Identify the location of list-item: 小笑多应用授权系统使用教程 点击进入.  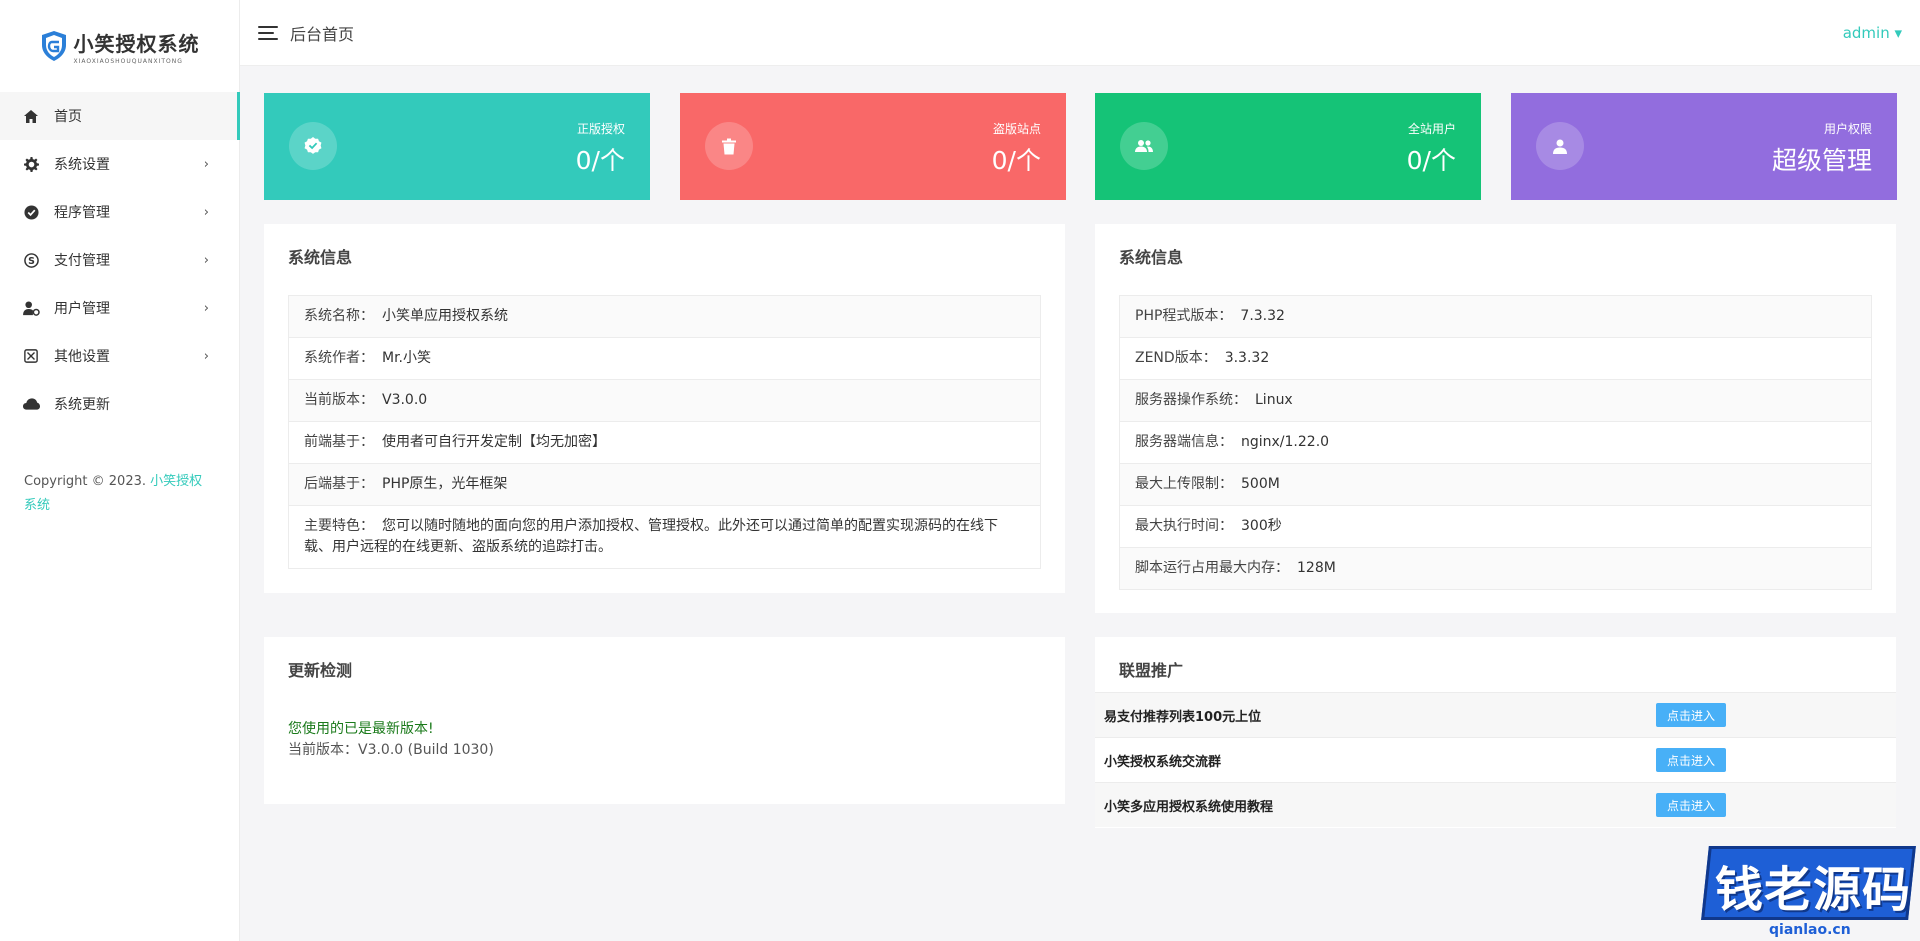
(1495, 804).